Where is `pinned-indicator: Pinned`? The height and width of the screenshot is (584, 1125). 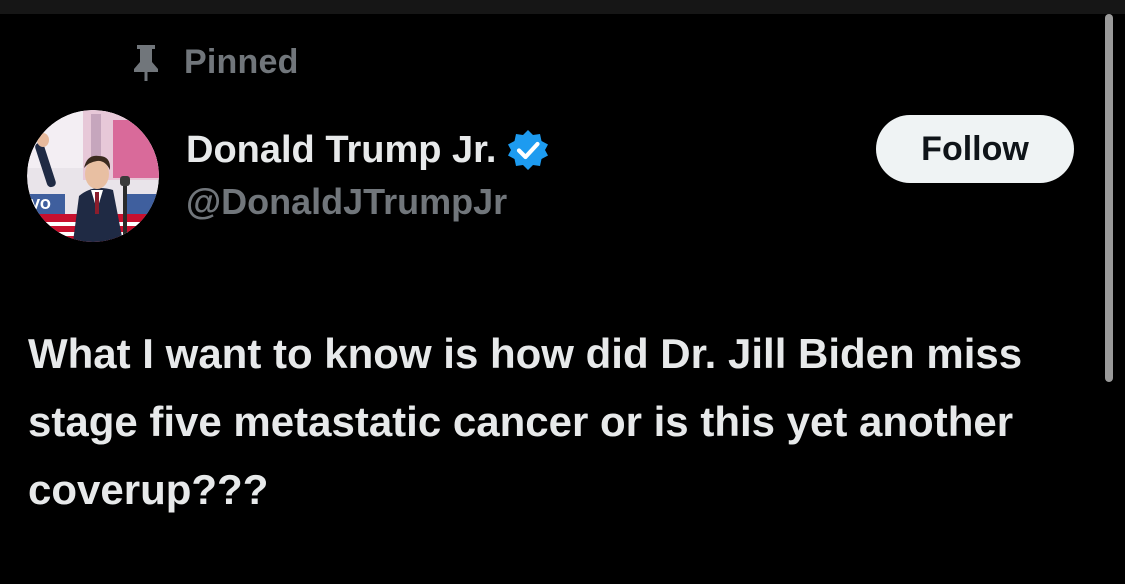 pinned-indicator: Pinned is located at coordinates (213, 62).